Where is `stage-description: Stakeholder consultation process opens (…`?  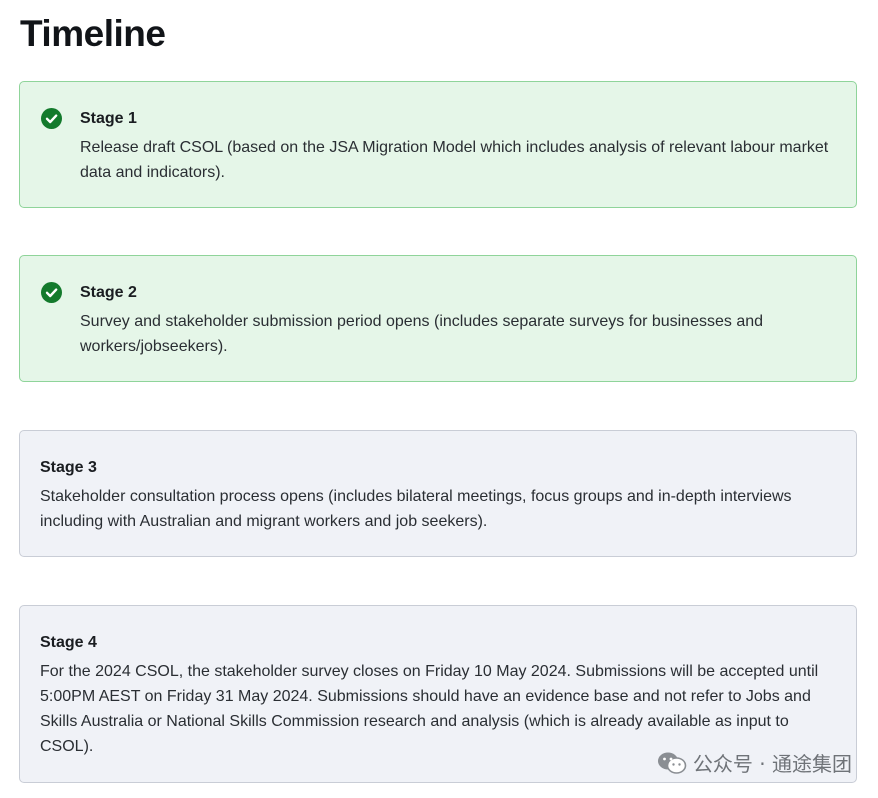 stage-description: Stakeholder consultation process opens (… is located at coordinates (416, 509).